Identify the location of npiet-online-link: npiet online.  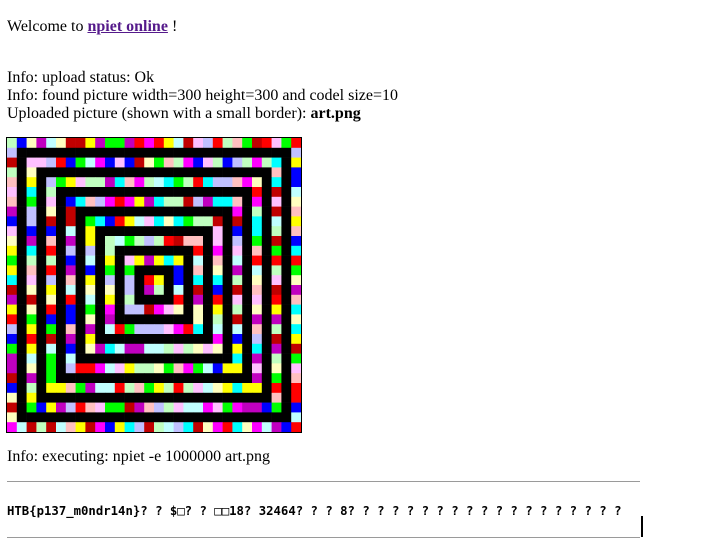
(127, 26).